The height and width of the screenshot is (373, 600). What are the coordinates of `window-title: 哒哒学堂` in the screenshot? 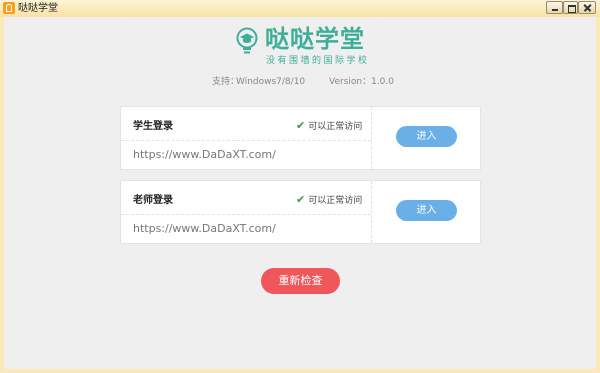 It's located at (38, 8).